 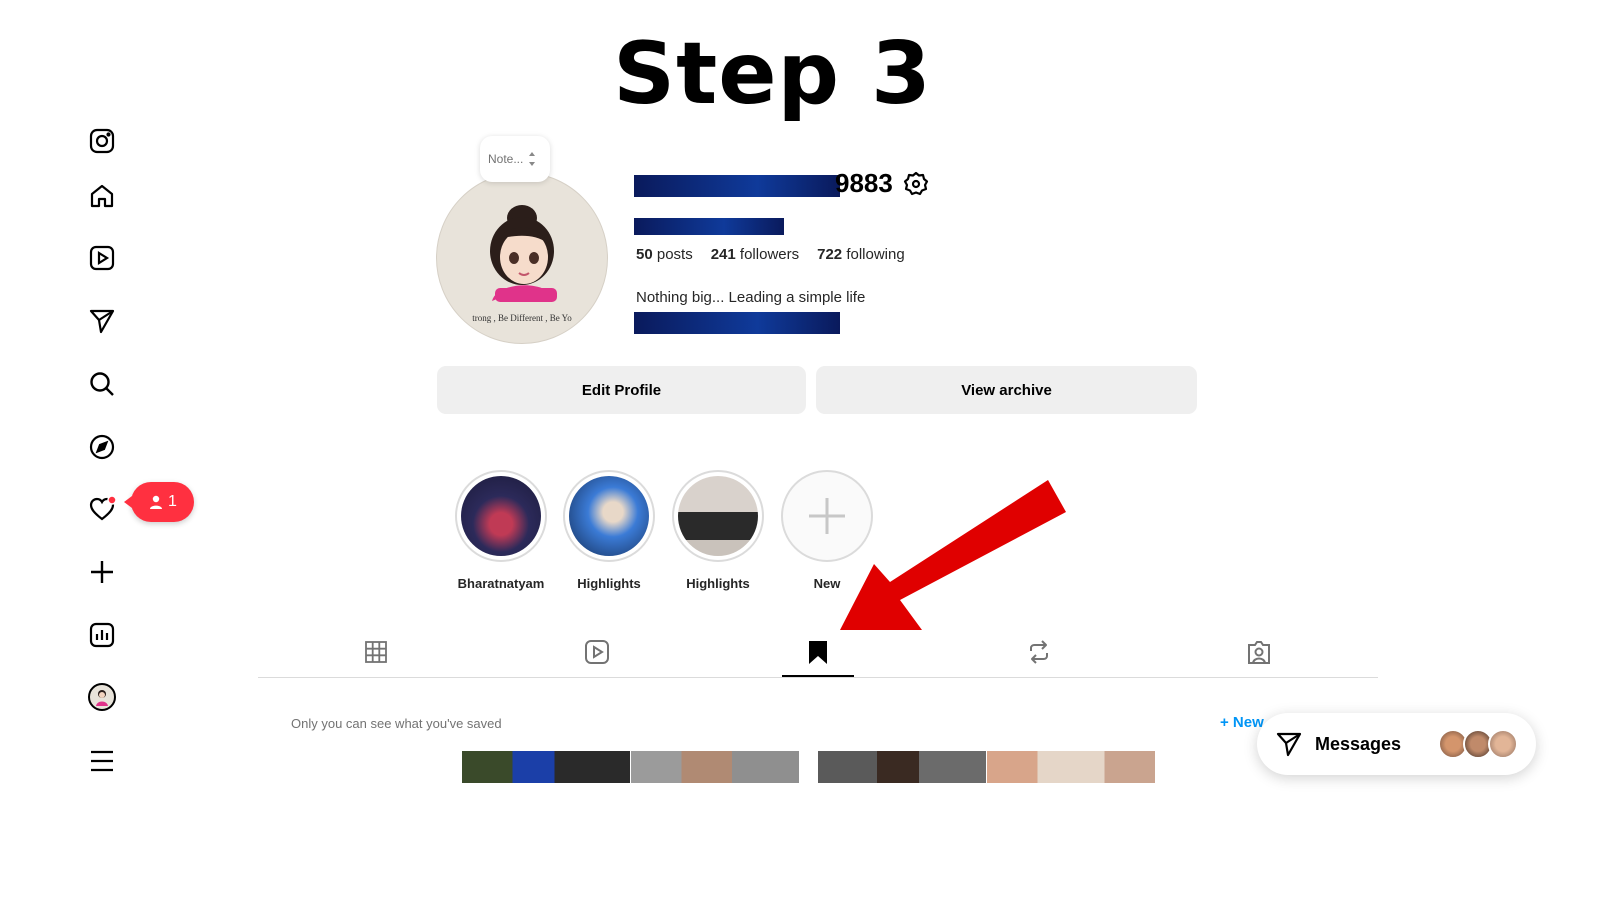 I want to click on explore-icon, so click(x=102, y=447).